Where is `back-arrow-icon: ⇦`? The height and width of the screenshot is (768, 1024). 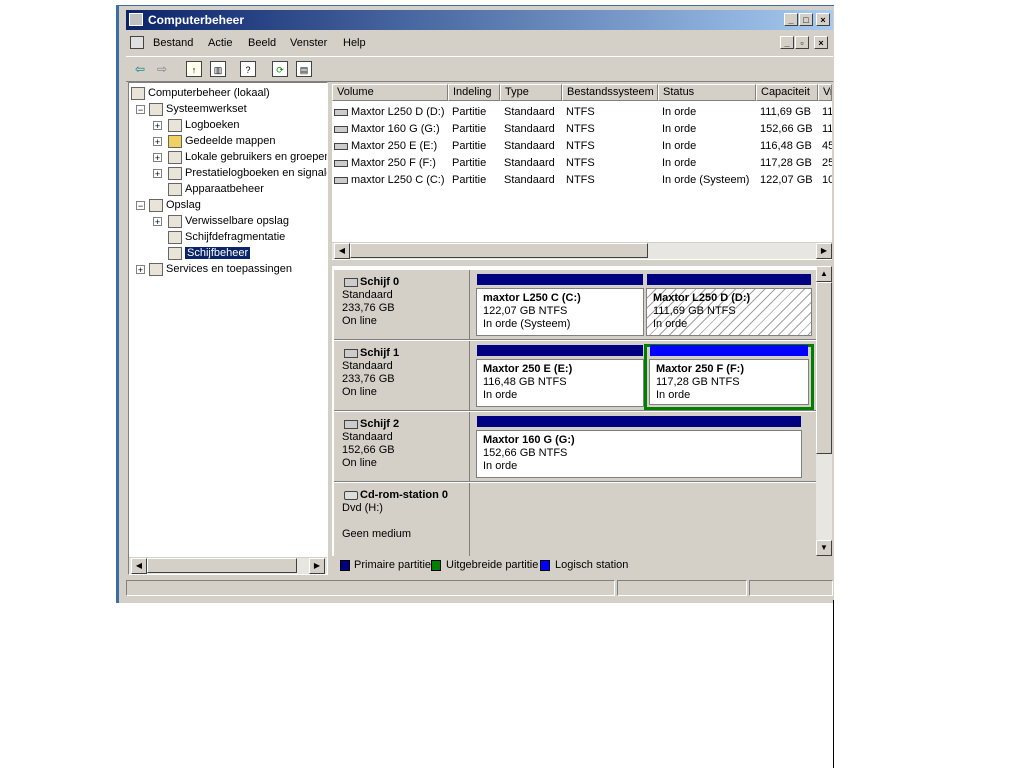 back-arrow-icon: ⇦ is located at coordinates (140, 69).